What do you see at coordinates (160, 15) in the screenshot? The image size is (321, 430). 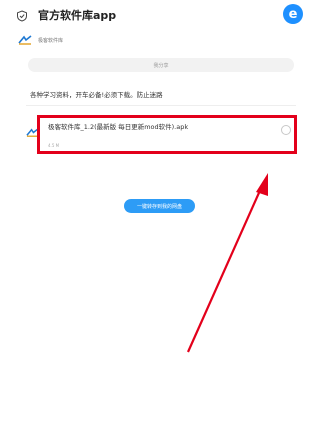 I see `top-bar: 官方软件库app e` at bounding box center [160, 15].